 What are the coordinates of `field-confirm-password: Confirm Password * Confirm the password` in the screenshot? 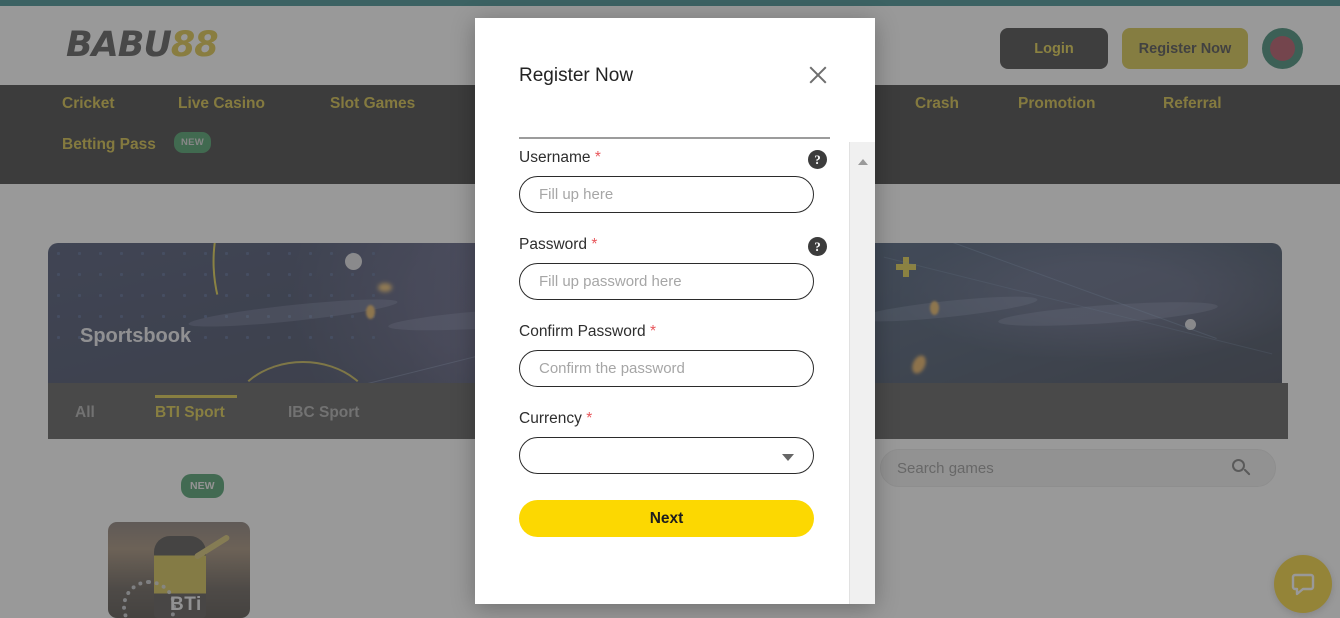 It's located at (675, 355).